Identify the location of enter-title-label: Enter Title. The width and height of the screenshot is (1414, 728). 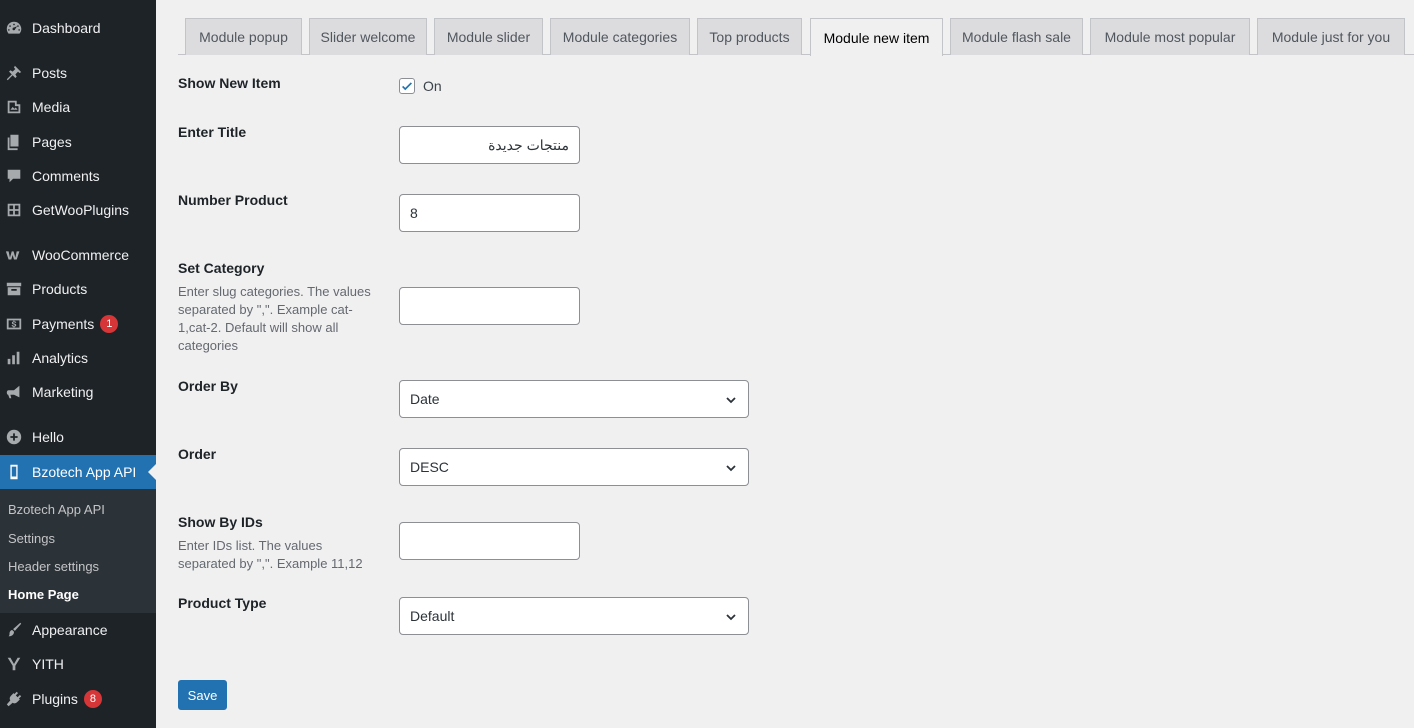
(212, 132).